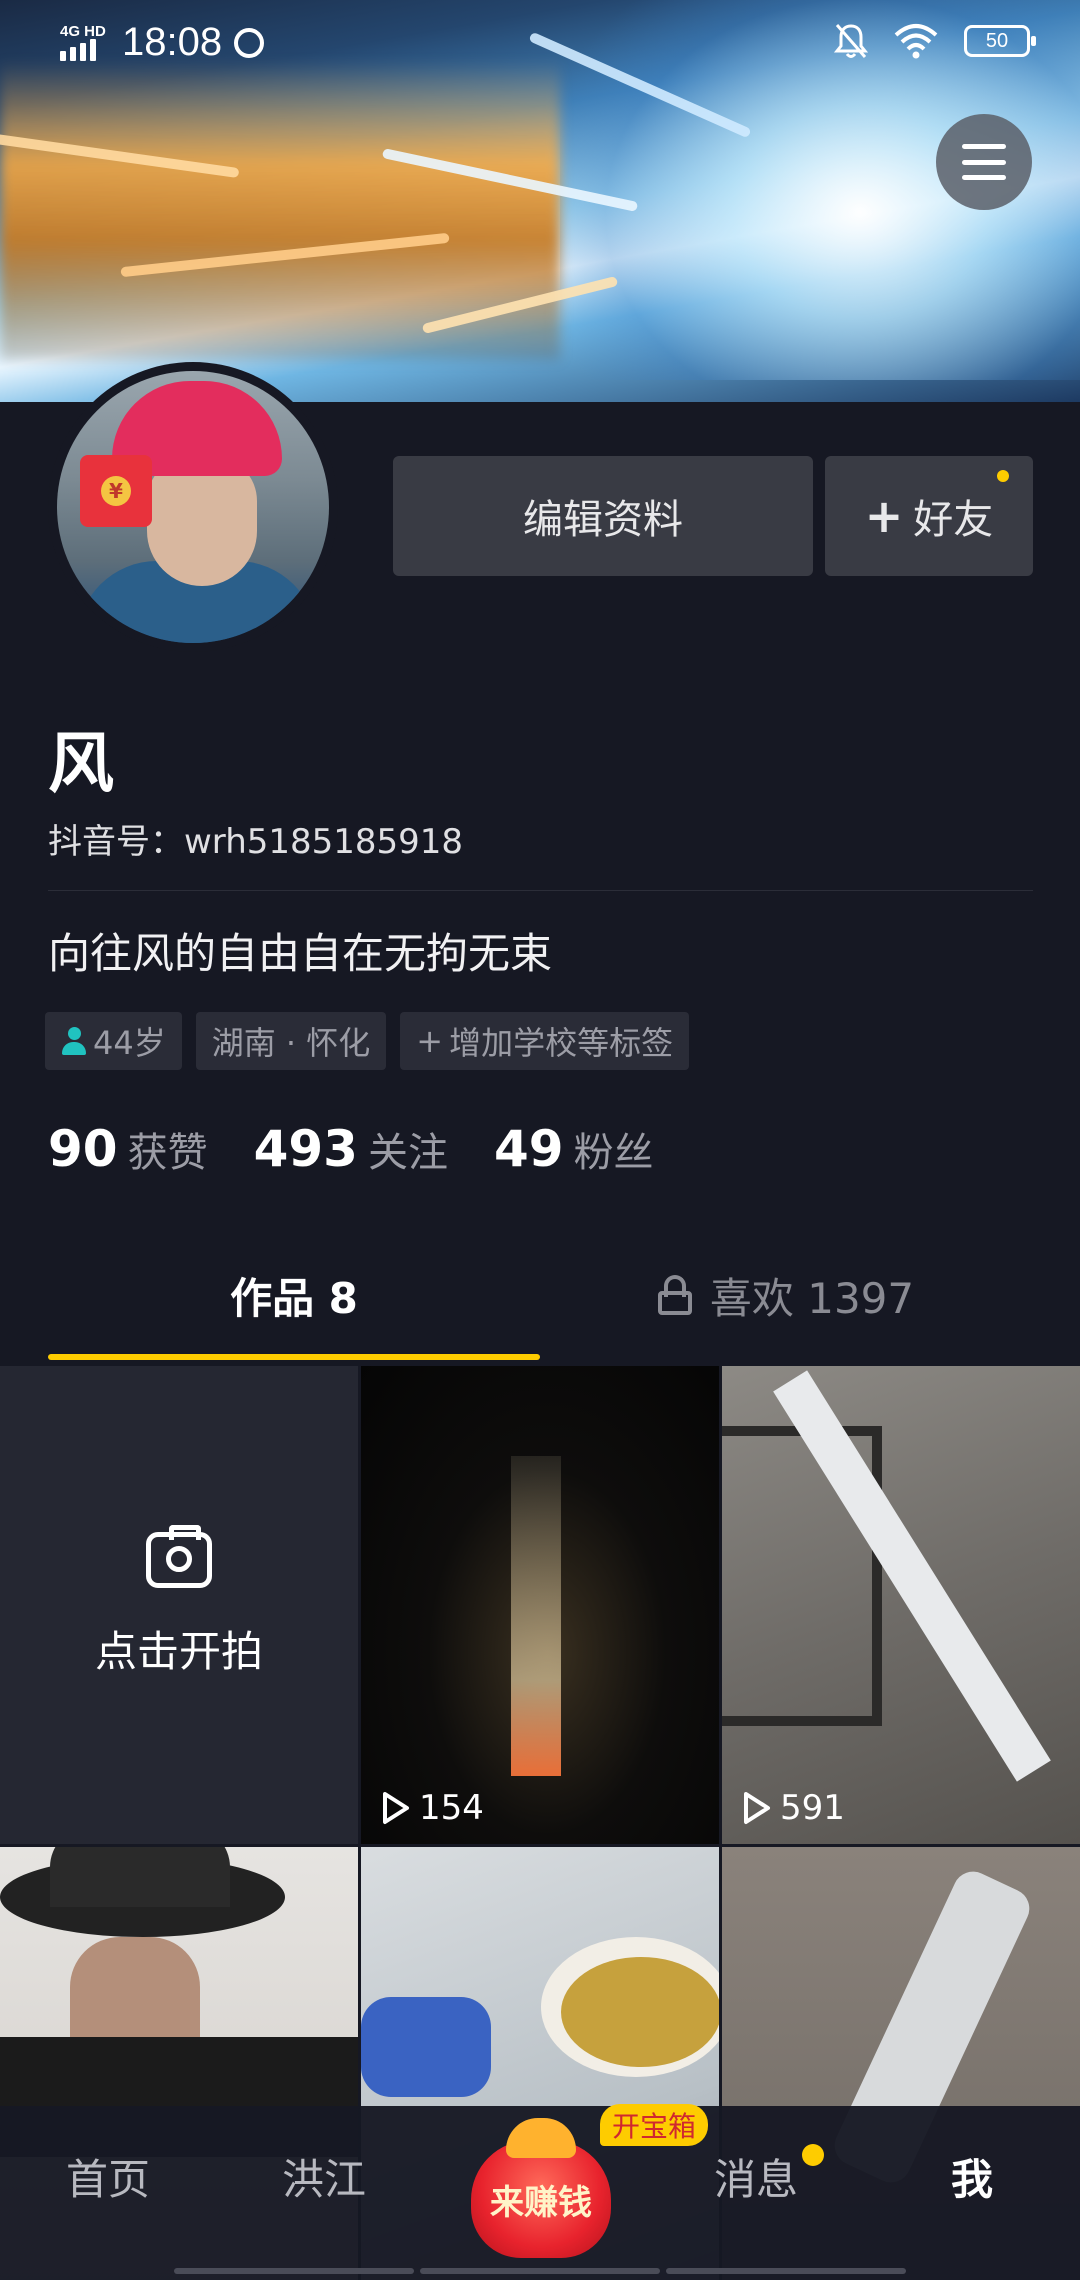  I want to click on earn-money-button: 来赚钱, so click(541, 2185).